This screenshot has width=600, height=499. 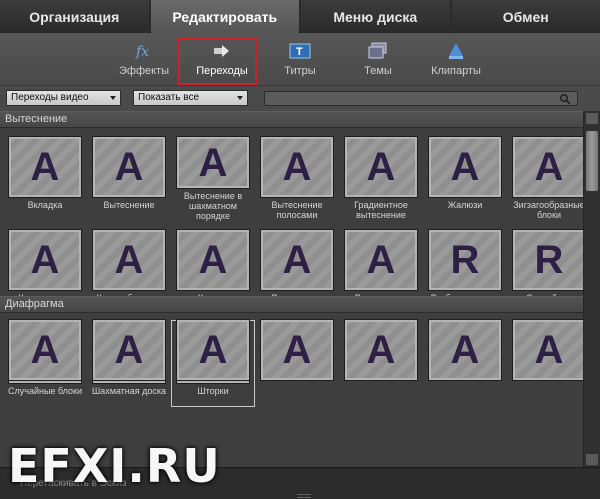 I want to click on subtab-clipart-label: Клипарты, so click(x=456, y=71).